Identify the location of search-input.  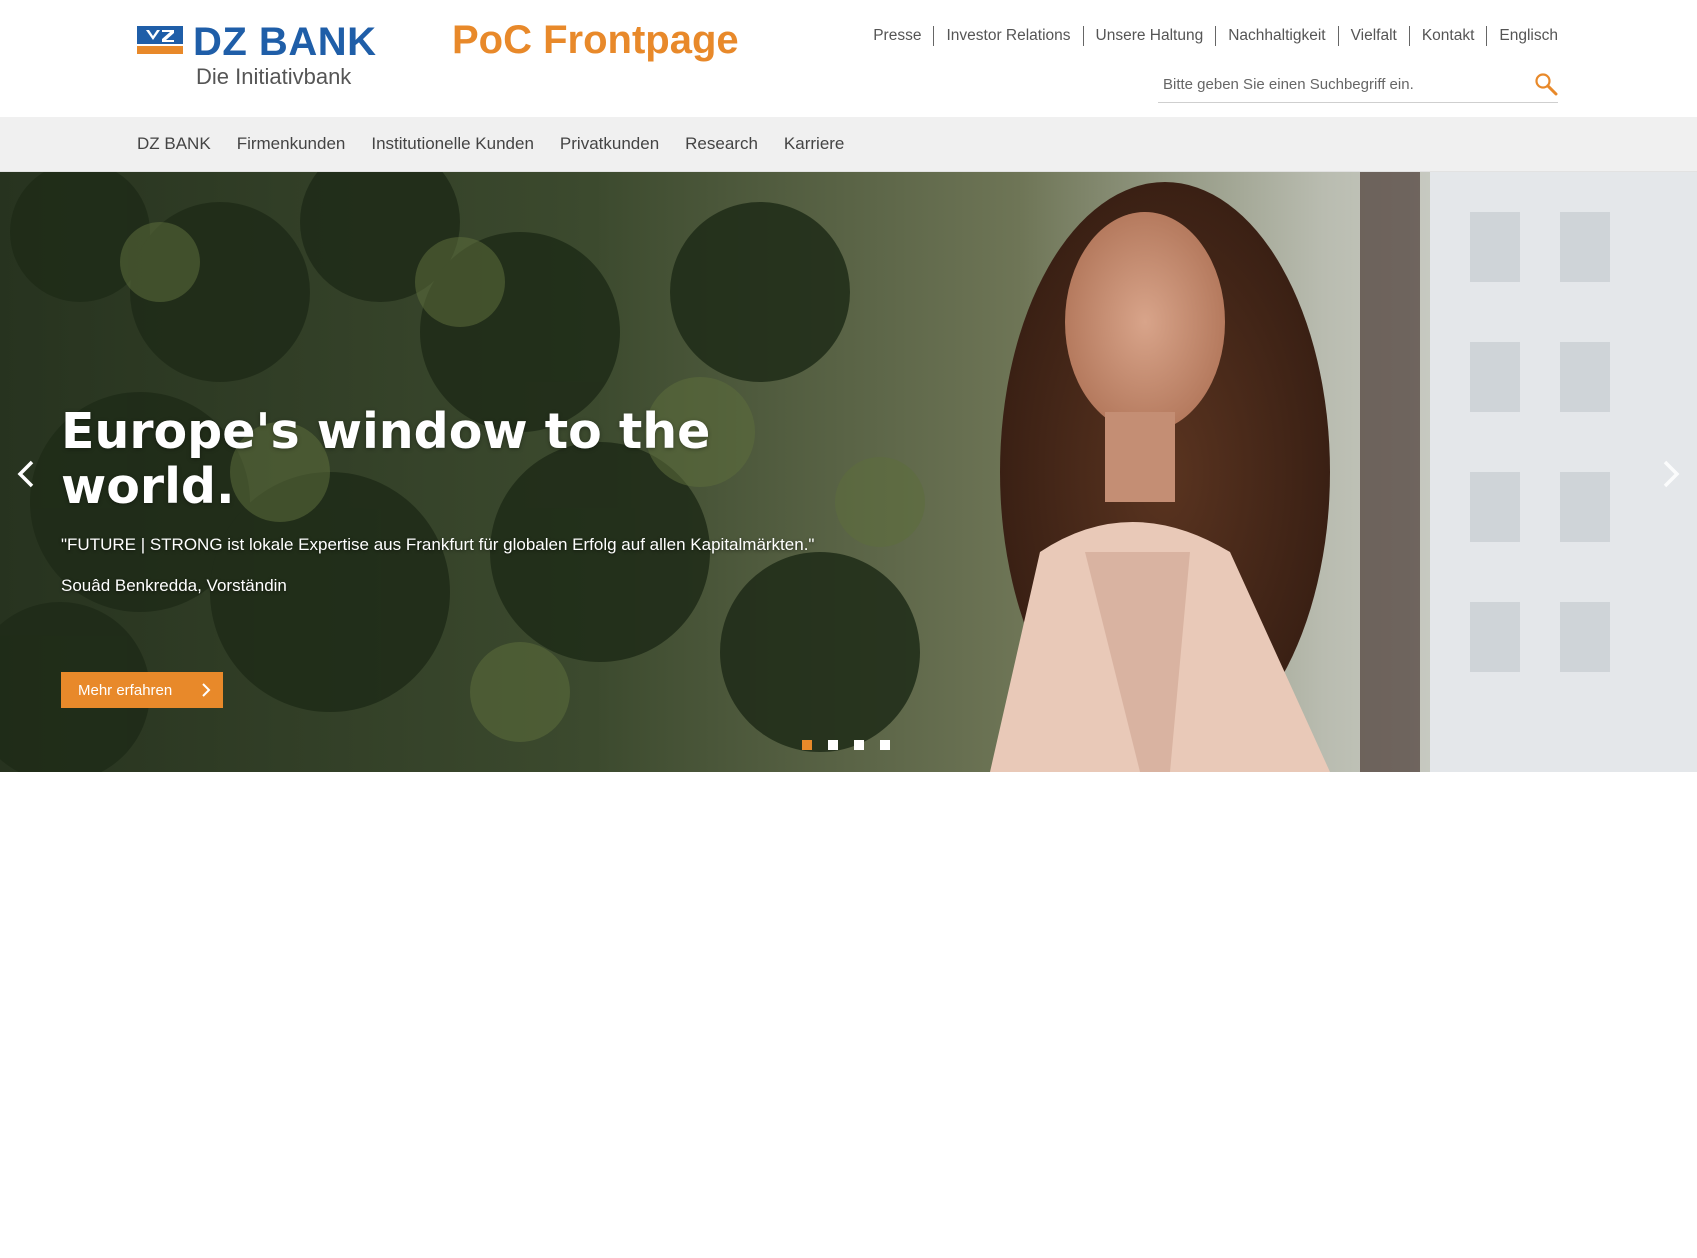
(1338, 84).